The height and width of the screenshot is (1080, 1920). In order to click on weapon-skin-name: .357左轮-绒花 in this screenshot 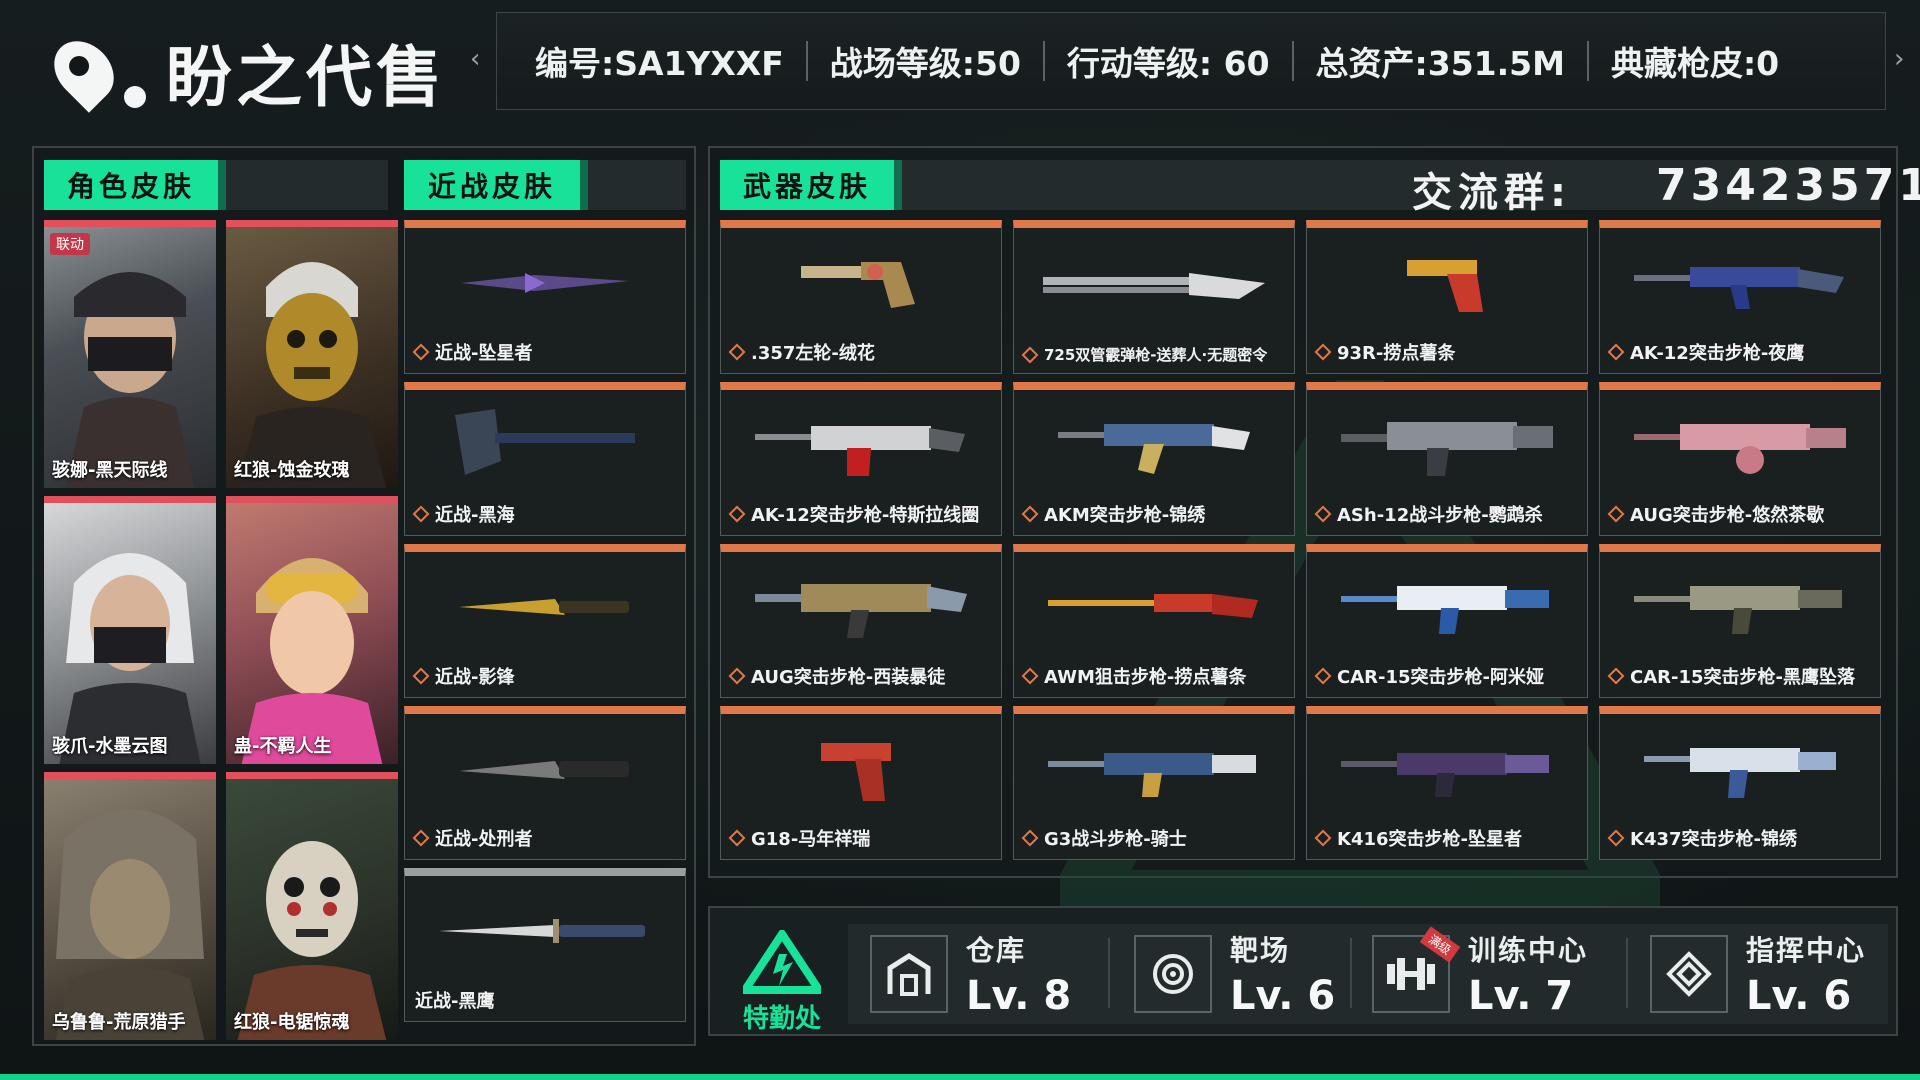, I will do `click(801, 352)`.